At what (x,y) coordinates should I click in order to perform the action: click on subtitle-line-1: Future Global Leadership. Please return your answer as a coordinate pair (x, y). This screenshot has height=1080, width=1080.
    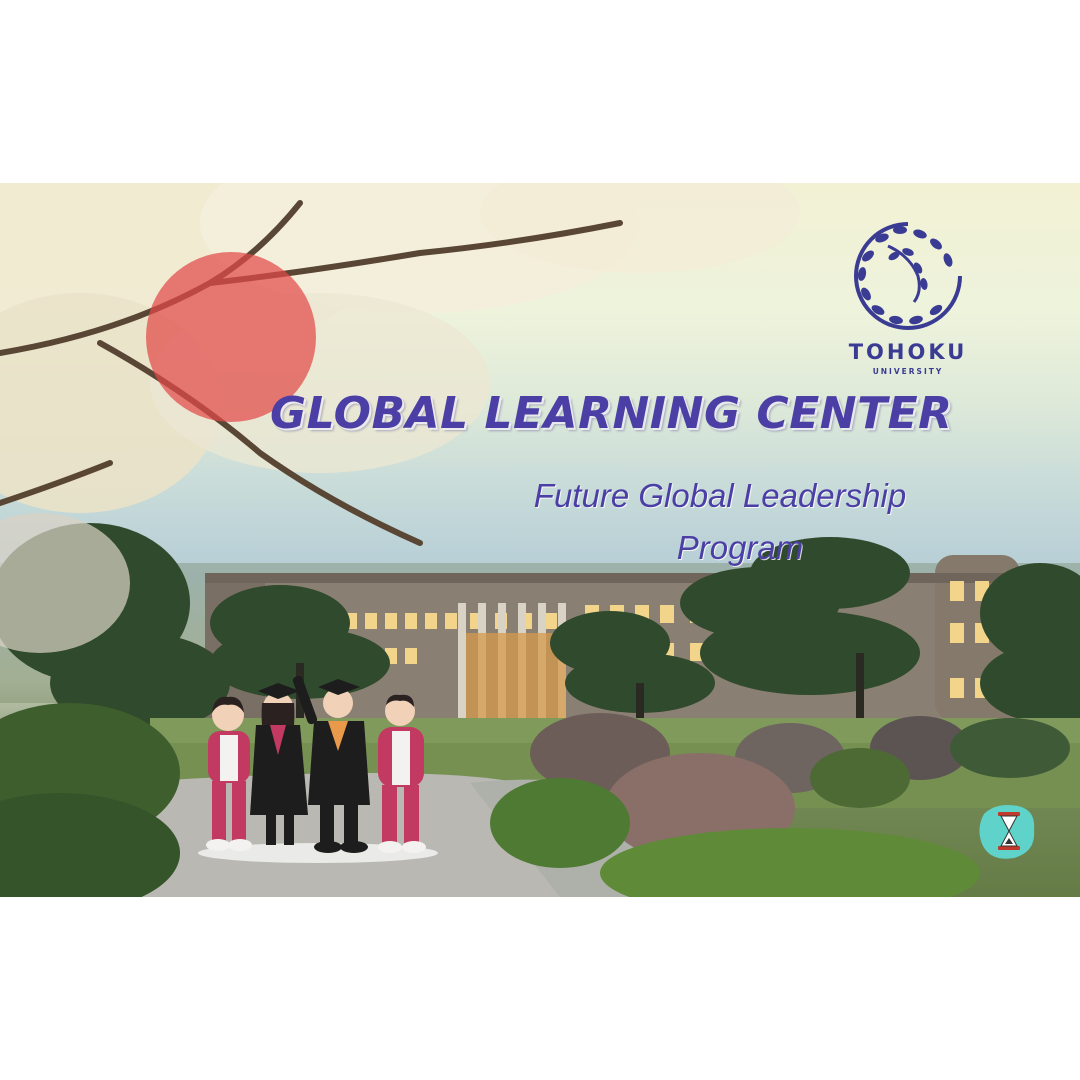
    Looking at the image, I should click on (720, 495).